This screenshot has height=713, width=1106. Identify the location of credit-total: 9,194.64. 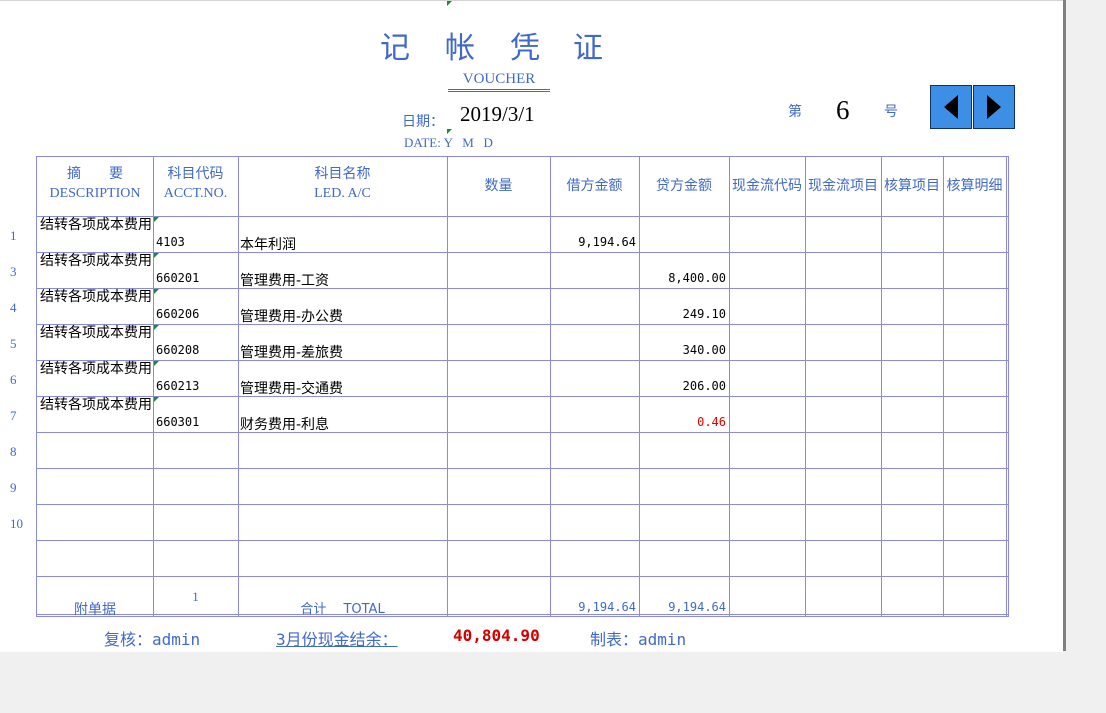
(697, 607).